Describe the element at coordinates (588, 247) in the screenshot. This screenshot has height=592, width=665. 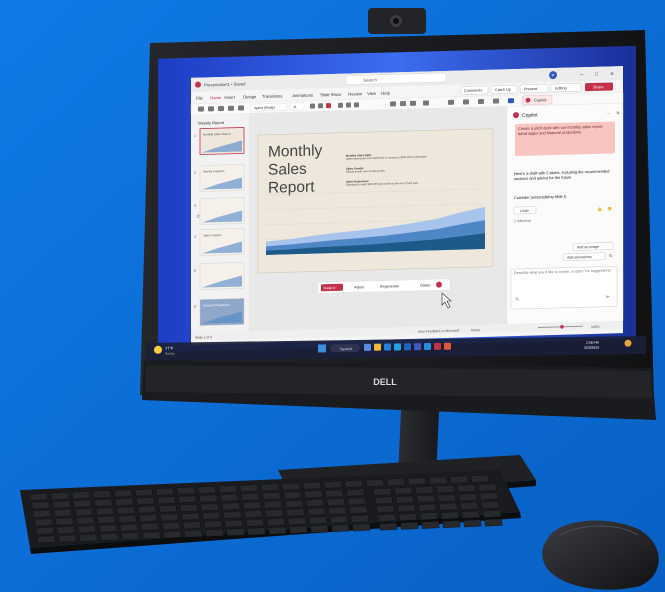
I see `add-image-label: Add an image` at that location.